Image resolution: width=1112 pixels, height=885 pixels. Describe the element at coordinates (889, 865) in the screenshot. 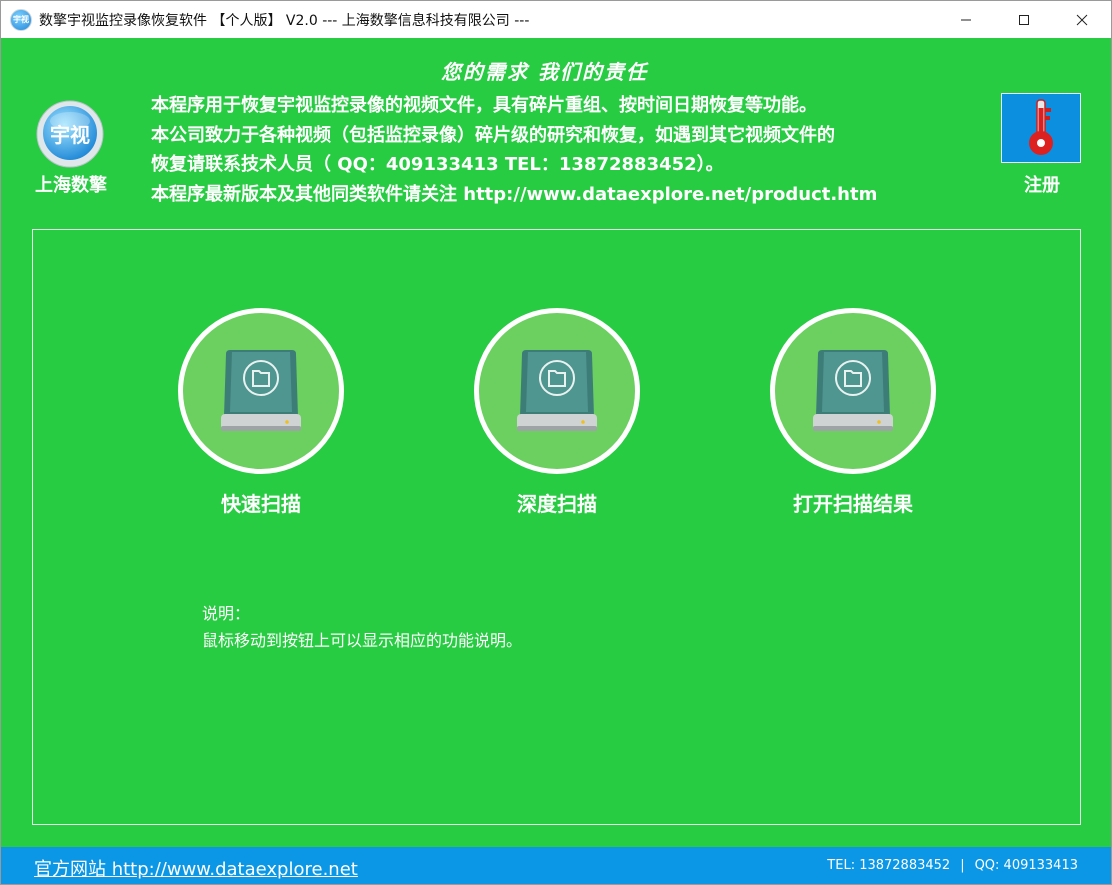

I see `footer-tel: TEL: 13872883452` at that location.